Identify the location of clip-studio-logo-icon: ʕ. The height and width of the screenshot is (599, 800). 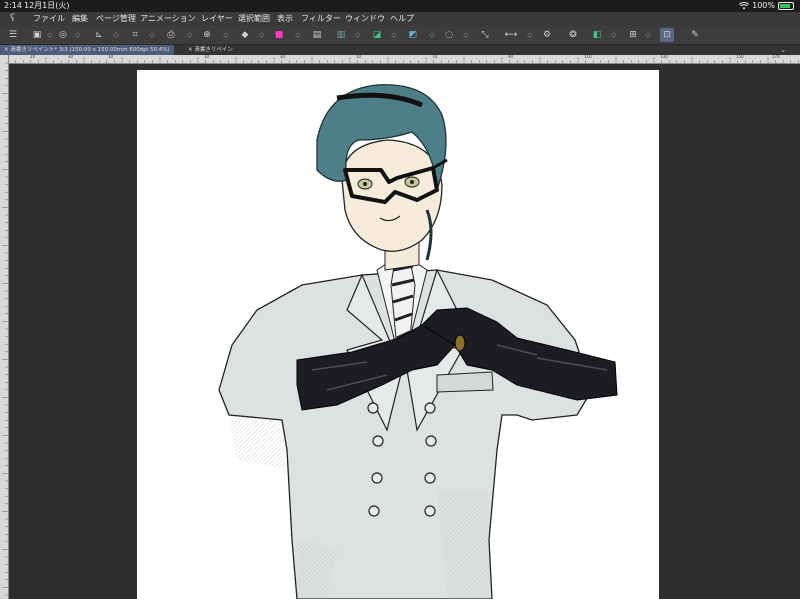
(12, 19).